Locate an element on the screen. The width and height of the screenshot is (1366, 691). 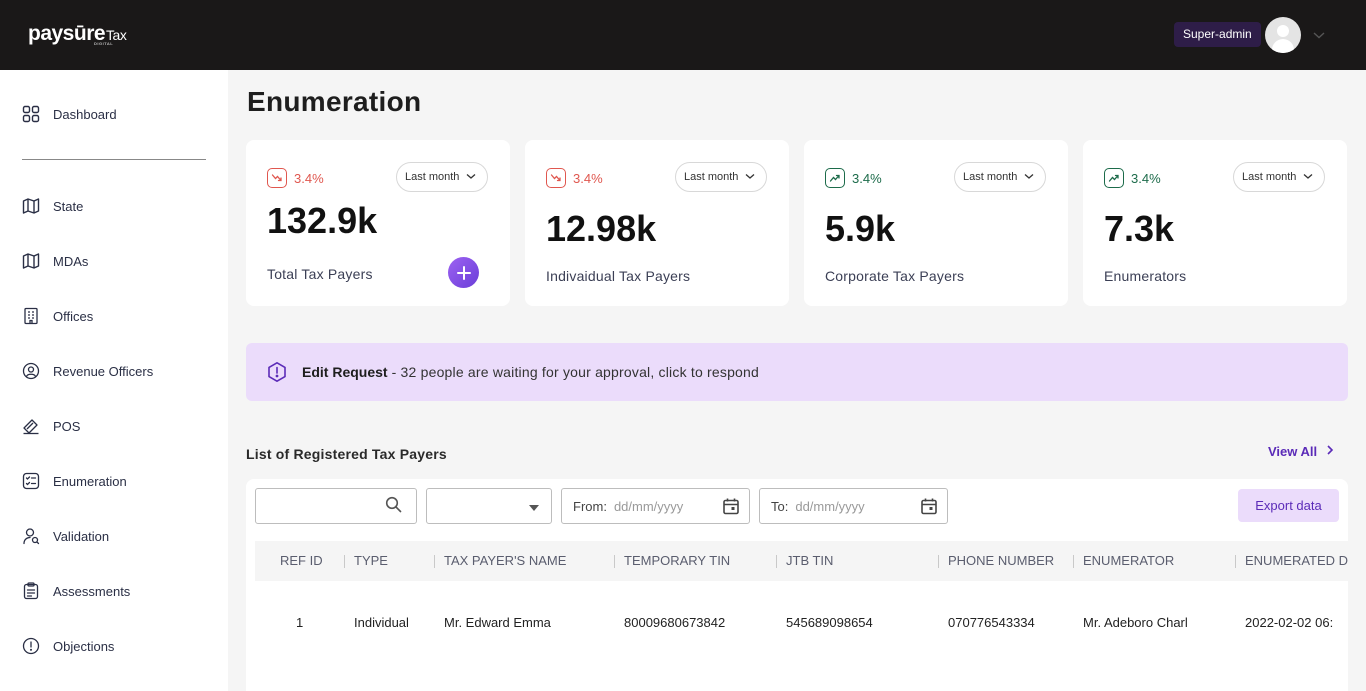
sidebar-item-mdas: MDAs is located at coordinates (55, 261).